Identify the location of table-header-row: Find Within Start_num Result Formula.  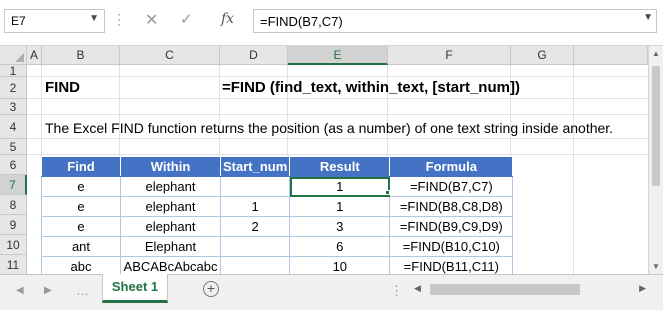
(277, 166).